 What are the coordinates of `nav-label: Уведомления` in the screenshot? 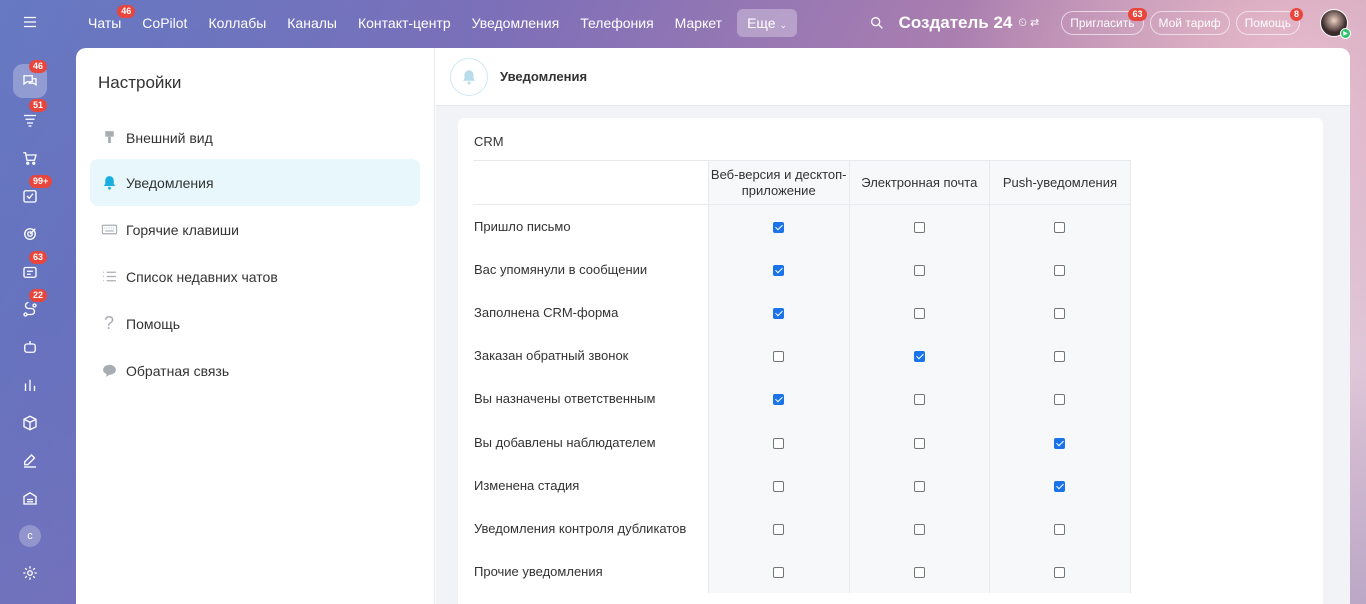 It's located at (515, 23).